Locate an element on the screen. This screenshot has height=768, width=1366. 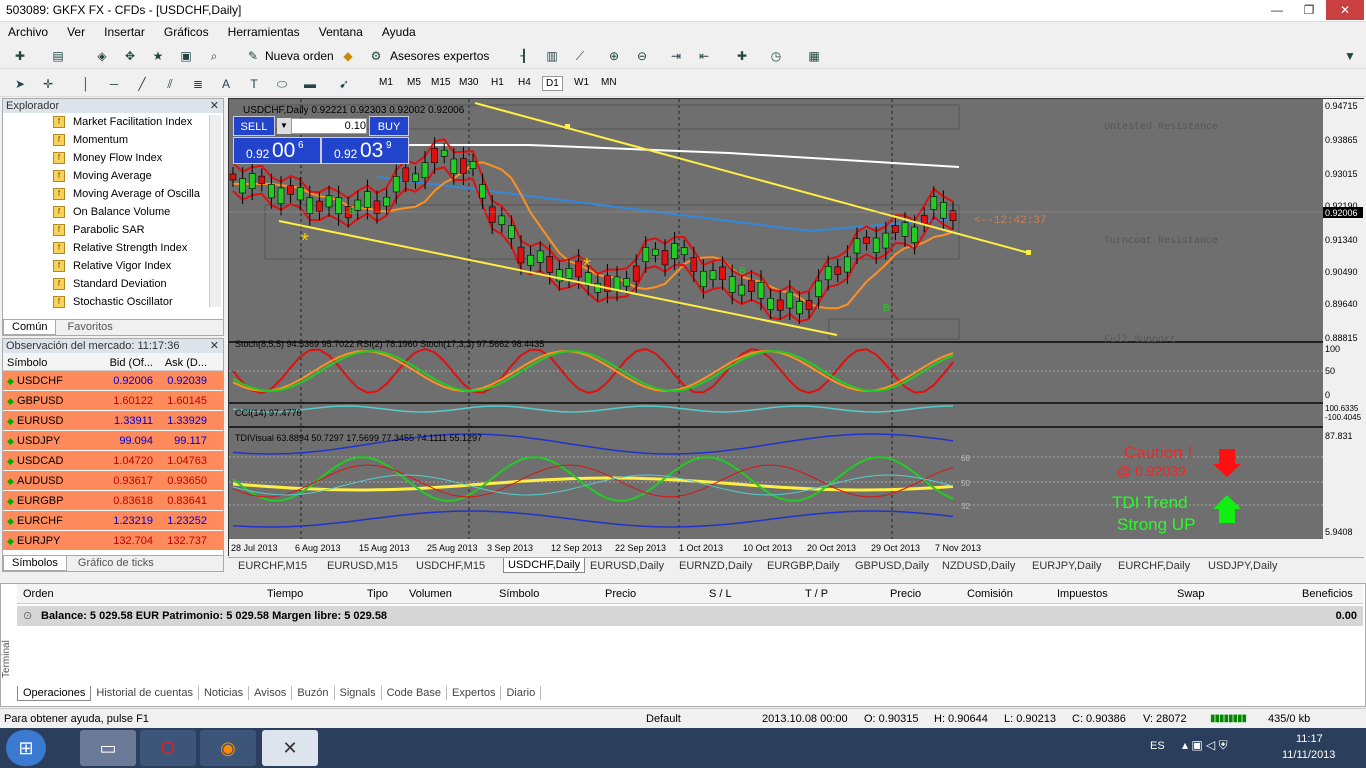
cursor-icon: ➤ is located at coordinates (20, 84).